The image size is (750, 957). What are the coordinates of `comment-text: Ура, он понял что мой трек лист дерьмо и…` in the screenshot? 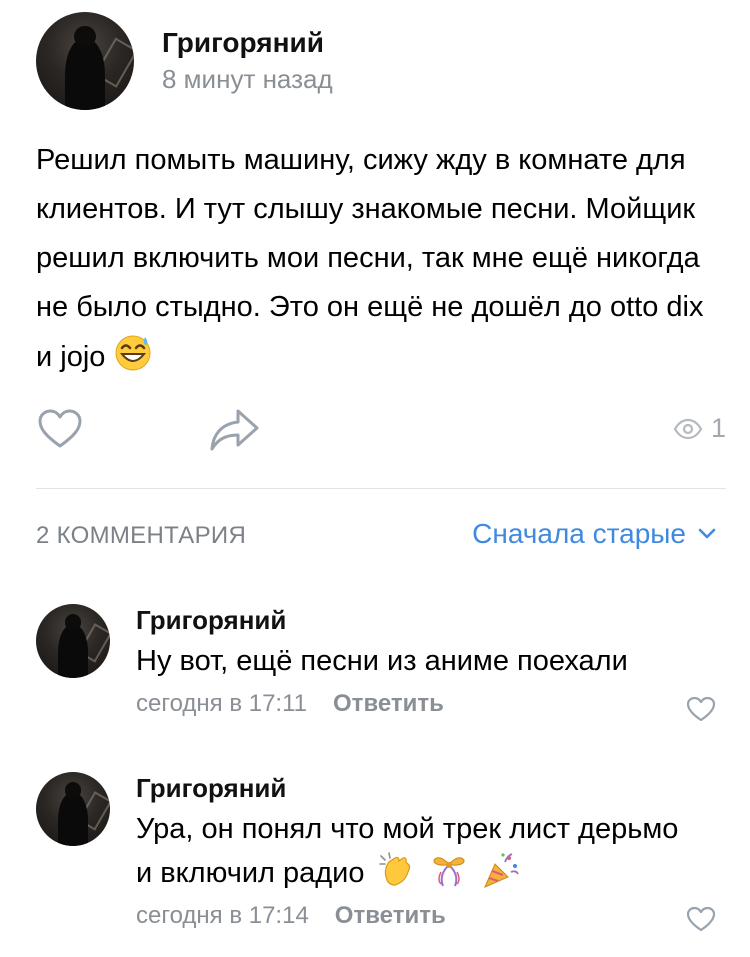 It's located at (416, 851).